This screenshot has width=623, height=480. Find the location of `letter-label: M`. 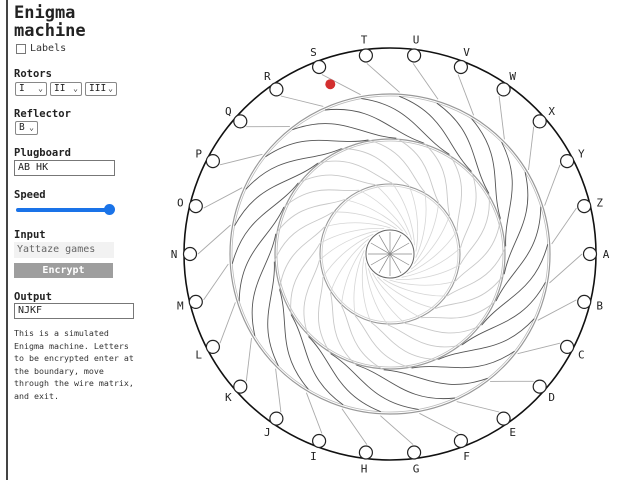

letter-label: M is located at coordinates (180, 306).